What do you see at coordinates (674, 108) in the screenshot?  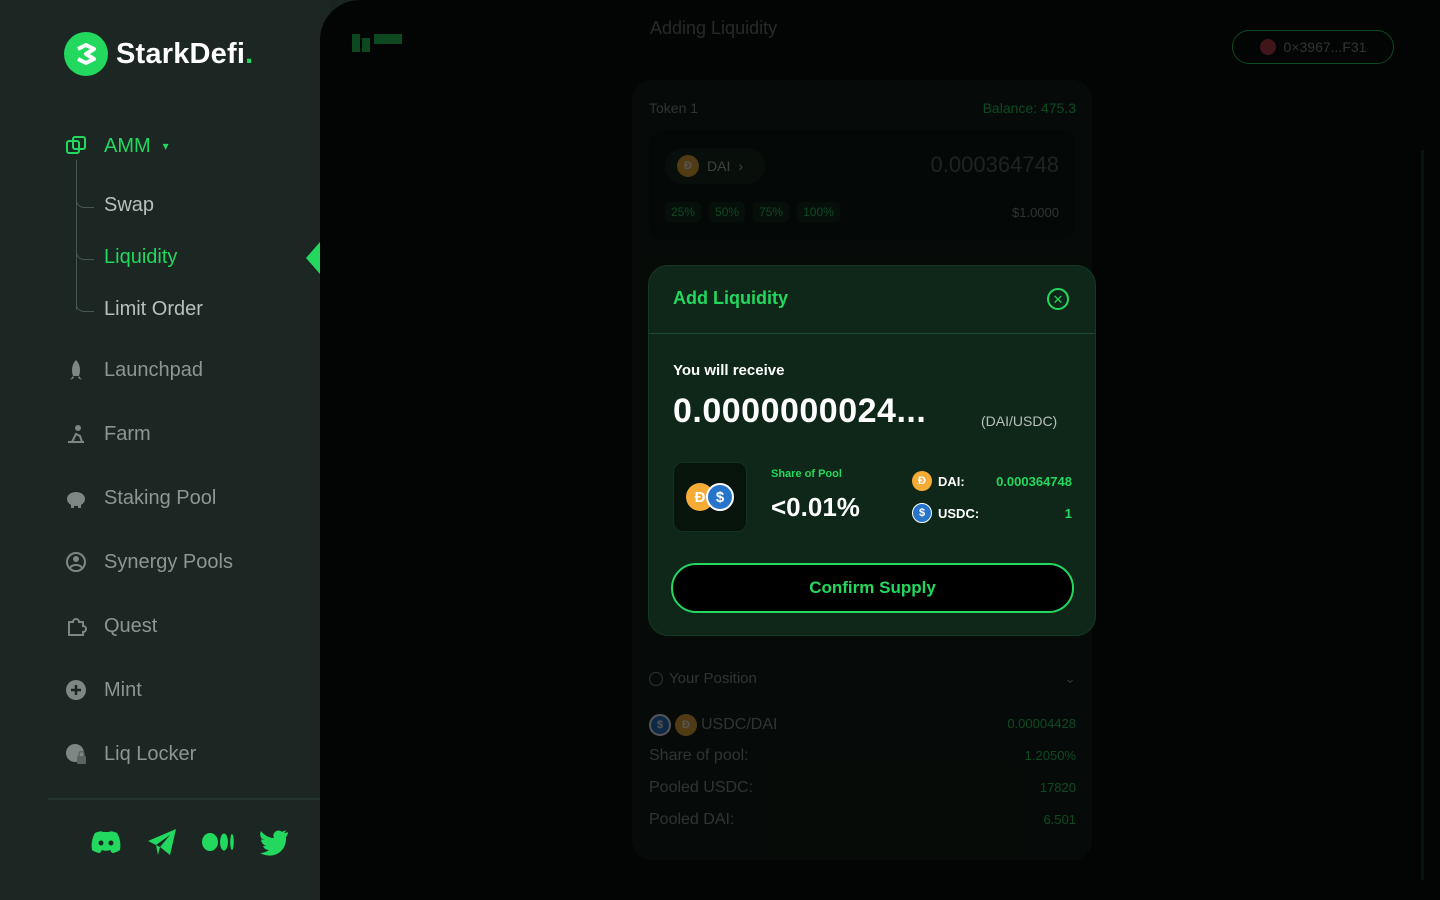 I see `token1-label: Token 1` at bounding box center [674, 108].